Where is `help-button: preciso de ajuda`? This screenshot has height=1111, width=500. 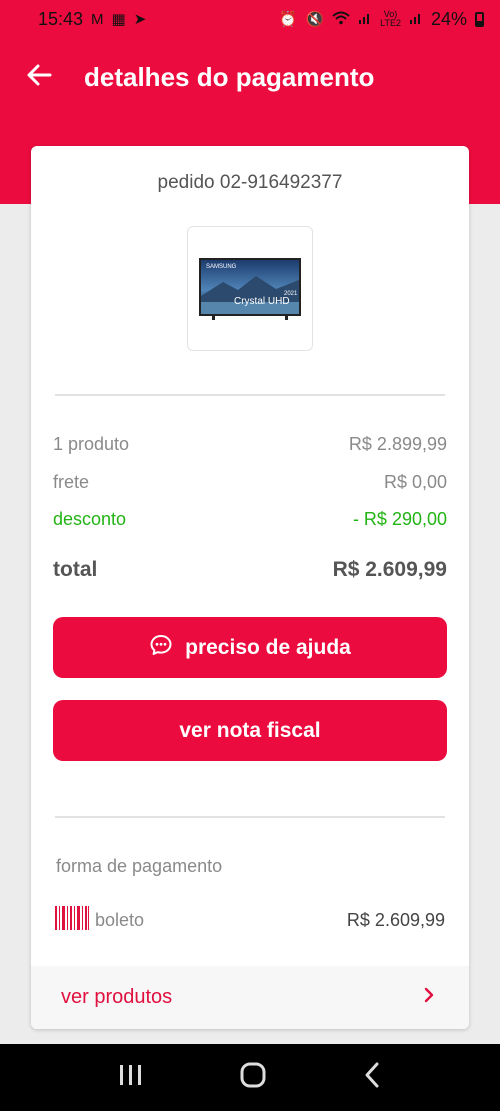 help-button: preciso de ajuda is located at coordinates (250, 647).